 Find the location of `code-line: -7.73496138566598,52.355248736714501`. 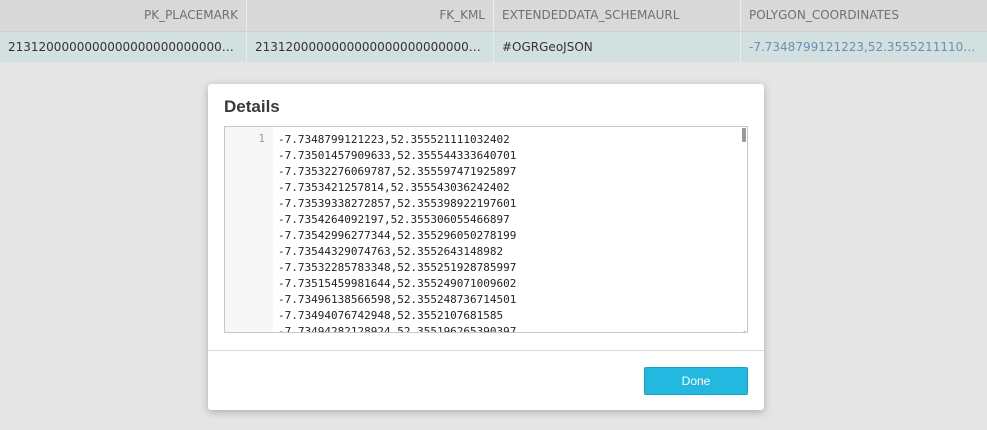

code-line: -7.73496138566598,52.355248736714501 is located at coordinates (397, 299).